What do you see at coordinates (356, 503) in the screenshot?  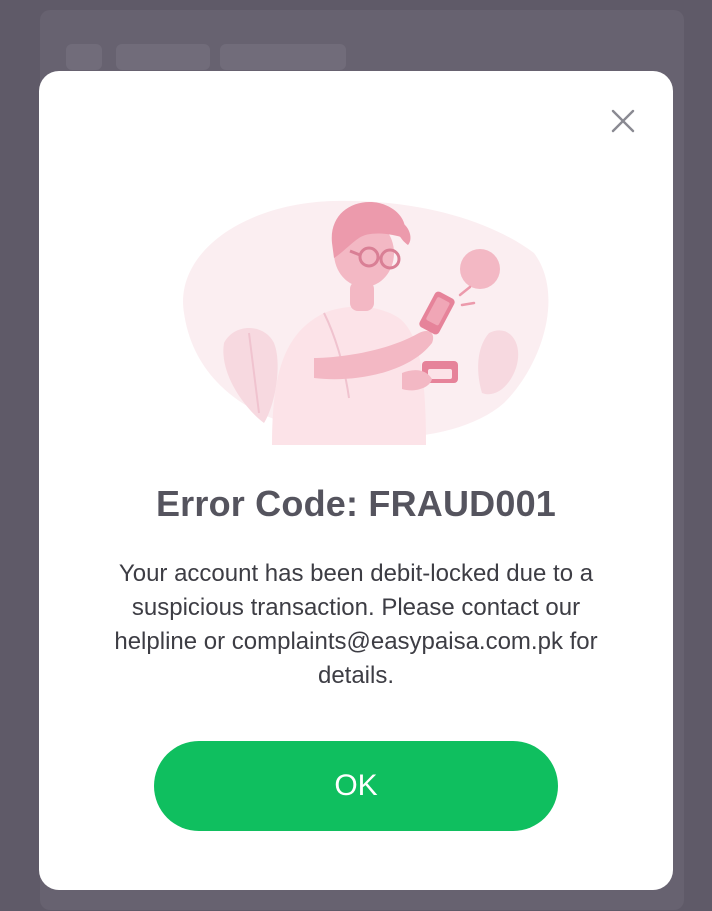 I see `error-title: Error Code: FRAUD001` at bounding box center [356, 503].